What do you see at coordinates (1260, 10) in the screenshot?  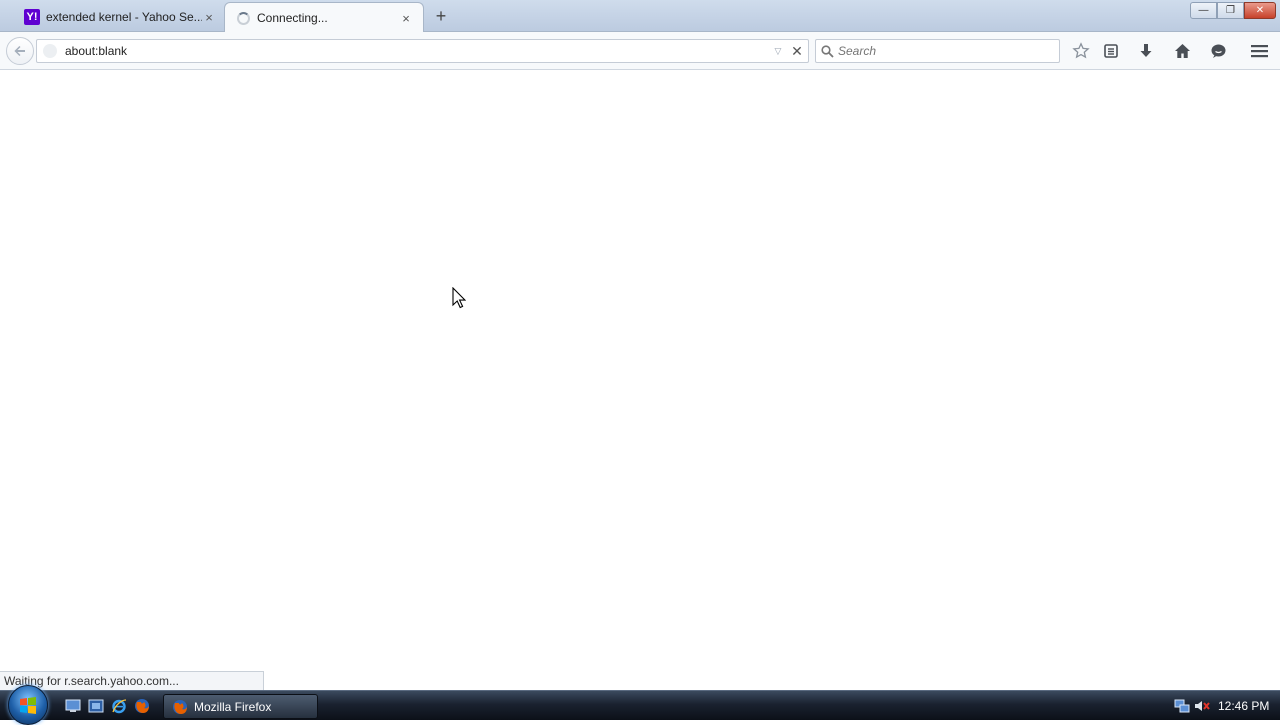 I see `close-window-button: ✕` at bounding box center [1260, 10].